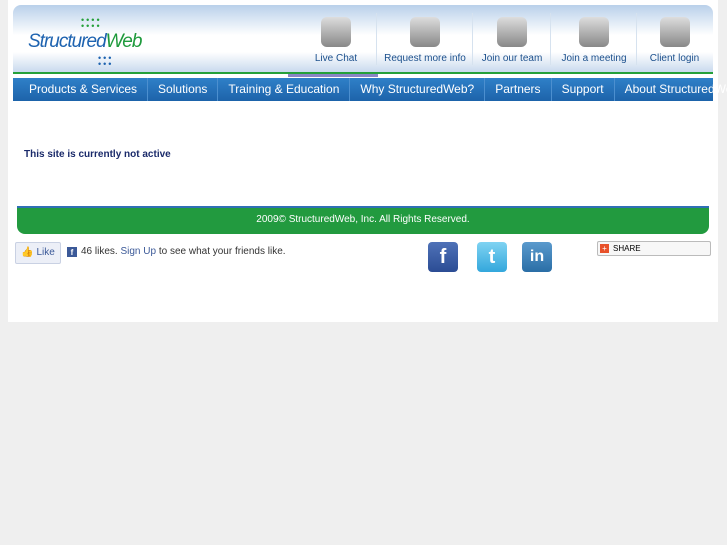  Describe the element at coordinates (518, 89) in the screenshot. I see `nav-partners: Partners` at that location.